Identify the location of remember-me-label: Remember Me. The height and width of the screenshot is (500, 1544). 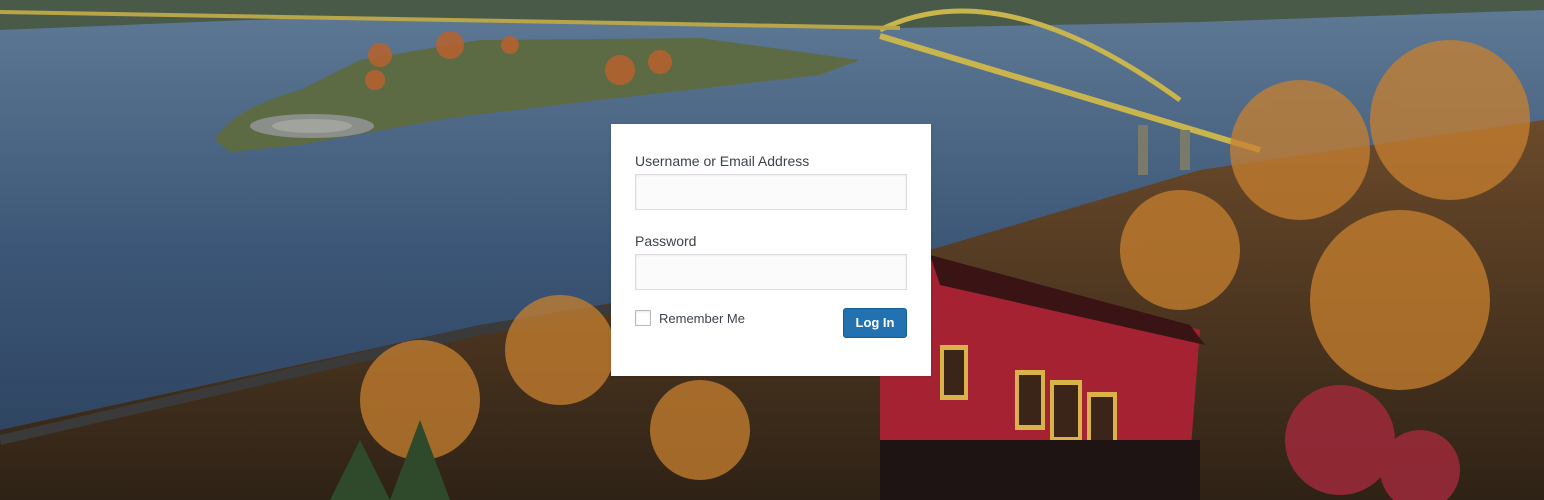
(702, 318).